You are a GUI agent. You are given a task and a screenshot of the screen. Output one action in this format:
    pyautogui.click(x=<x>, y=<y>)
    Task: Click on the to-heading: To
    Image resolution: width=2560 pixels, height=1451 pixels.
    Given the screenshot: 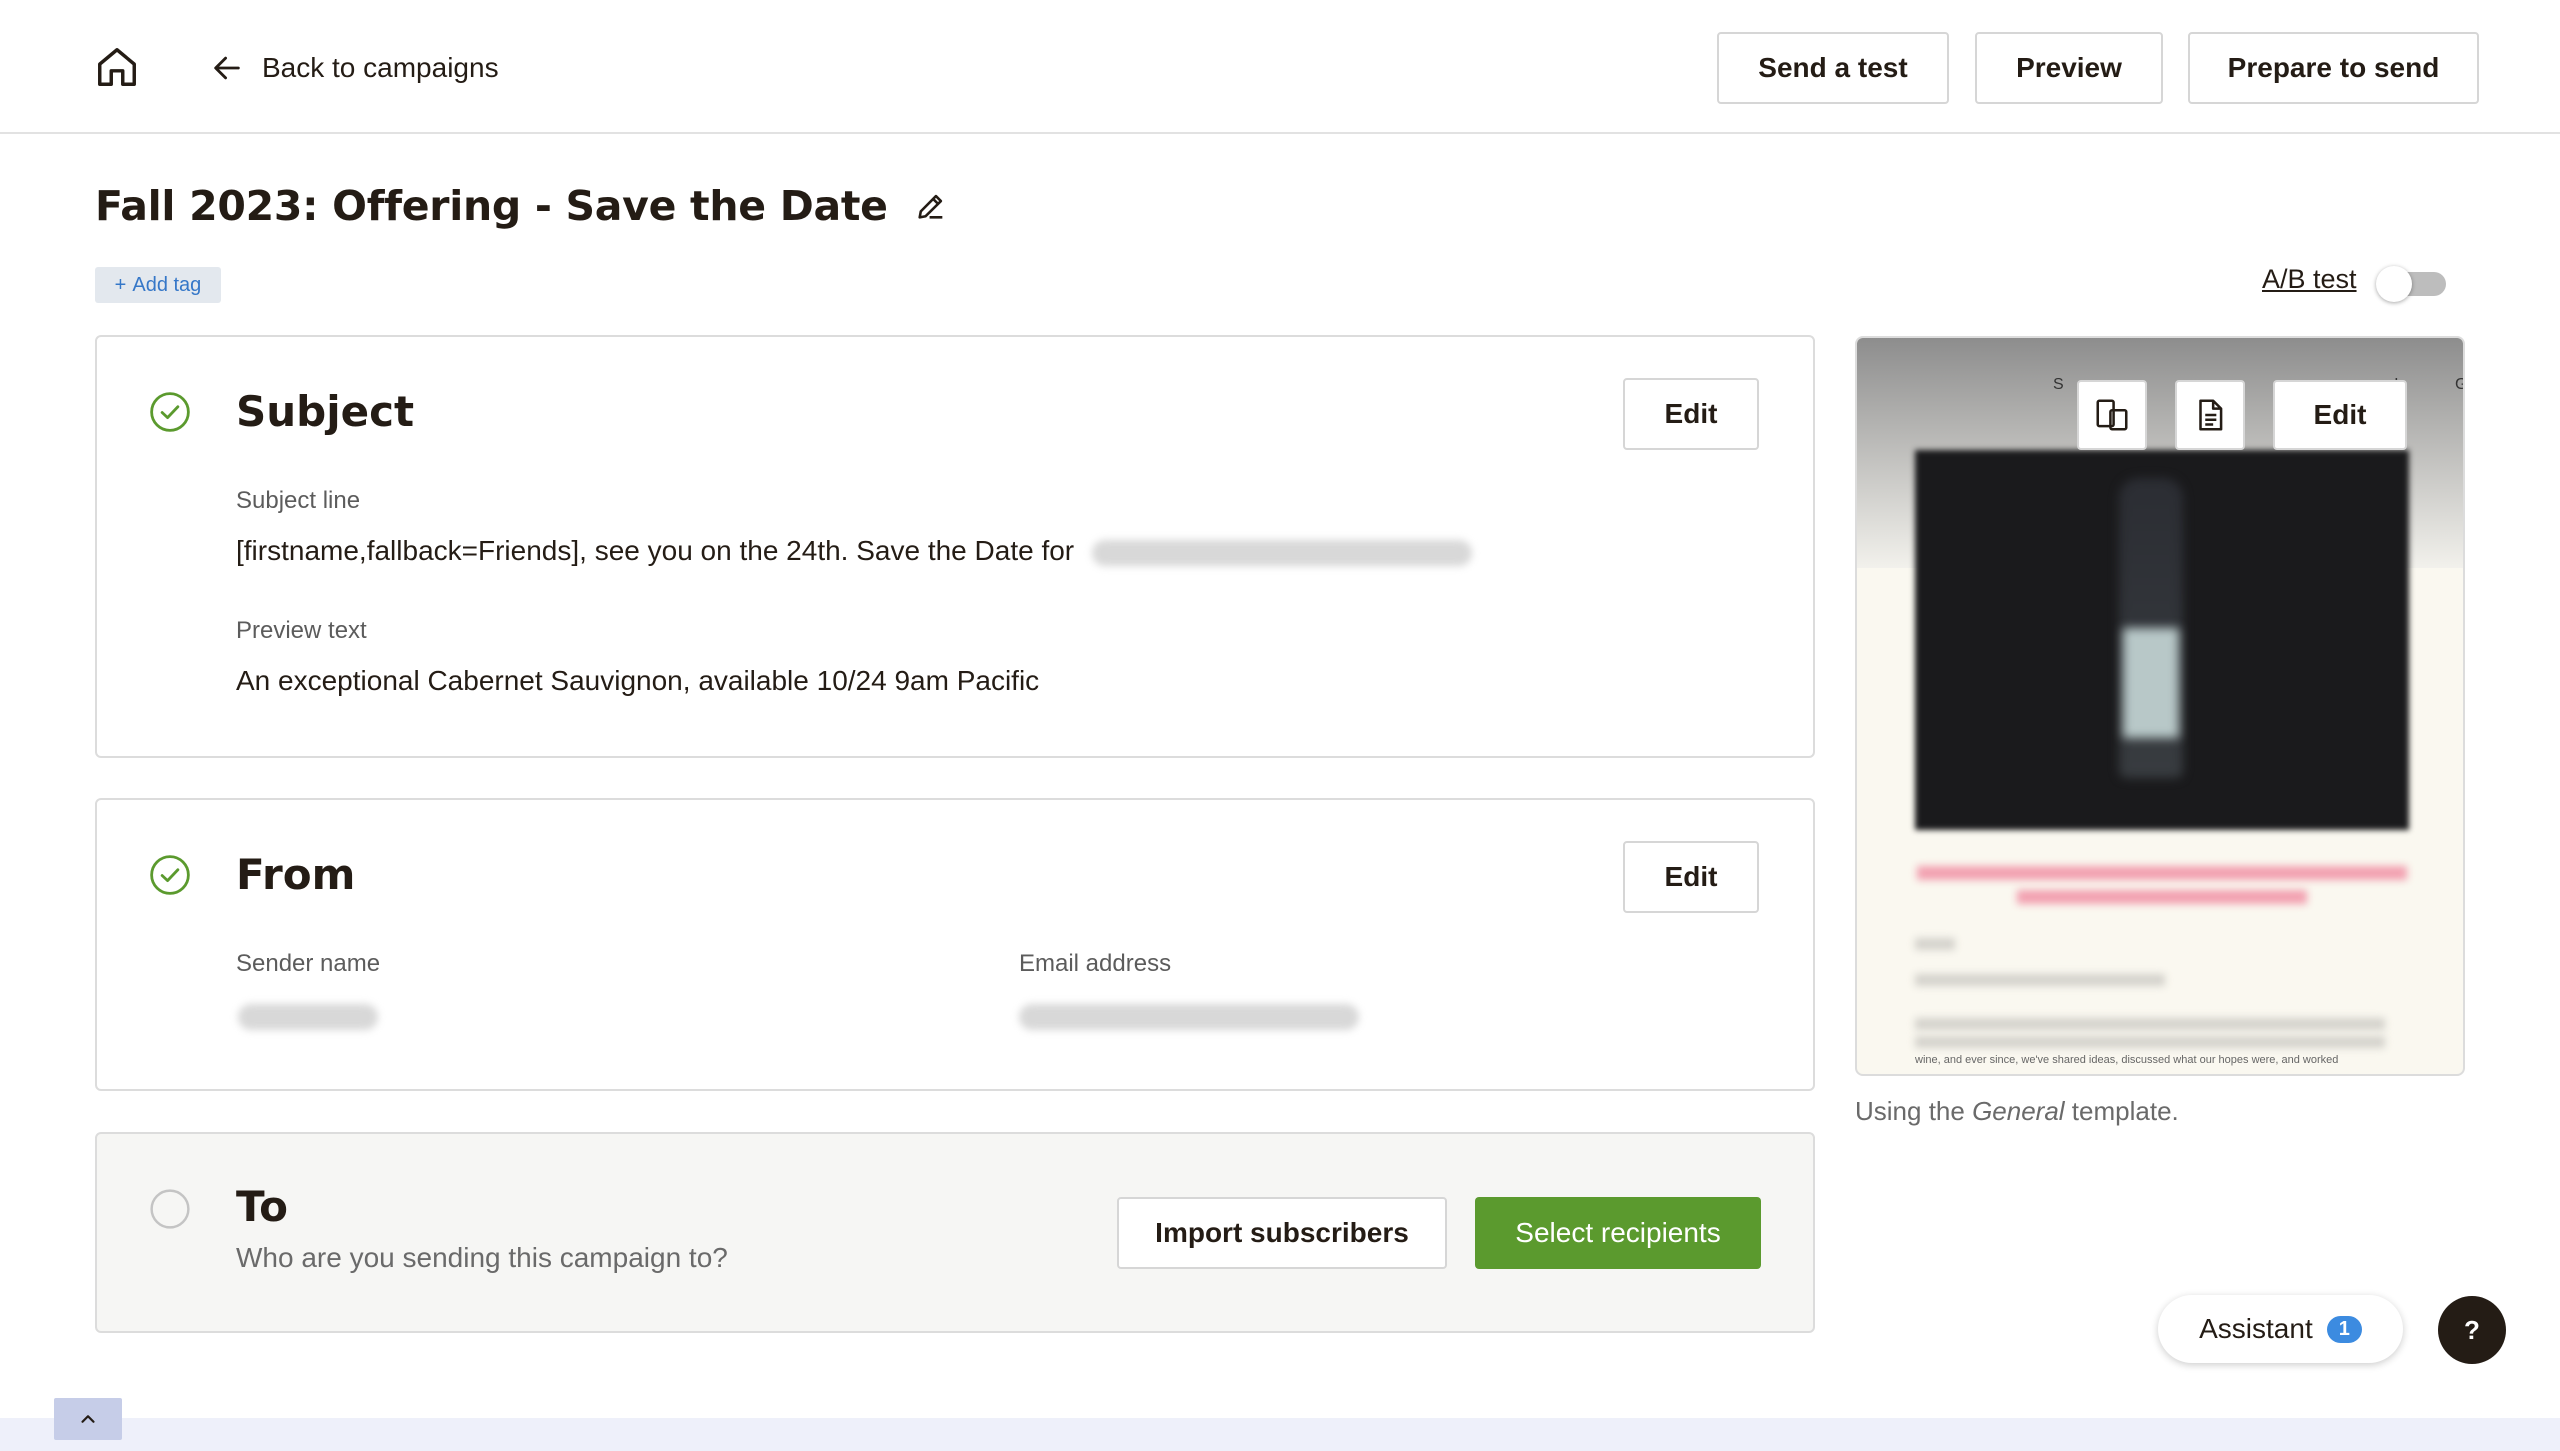 What is the action you would take?
    pyautogui.click(x=262, y=1206)
    